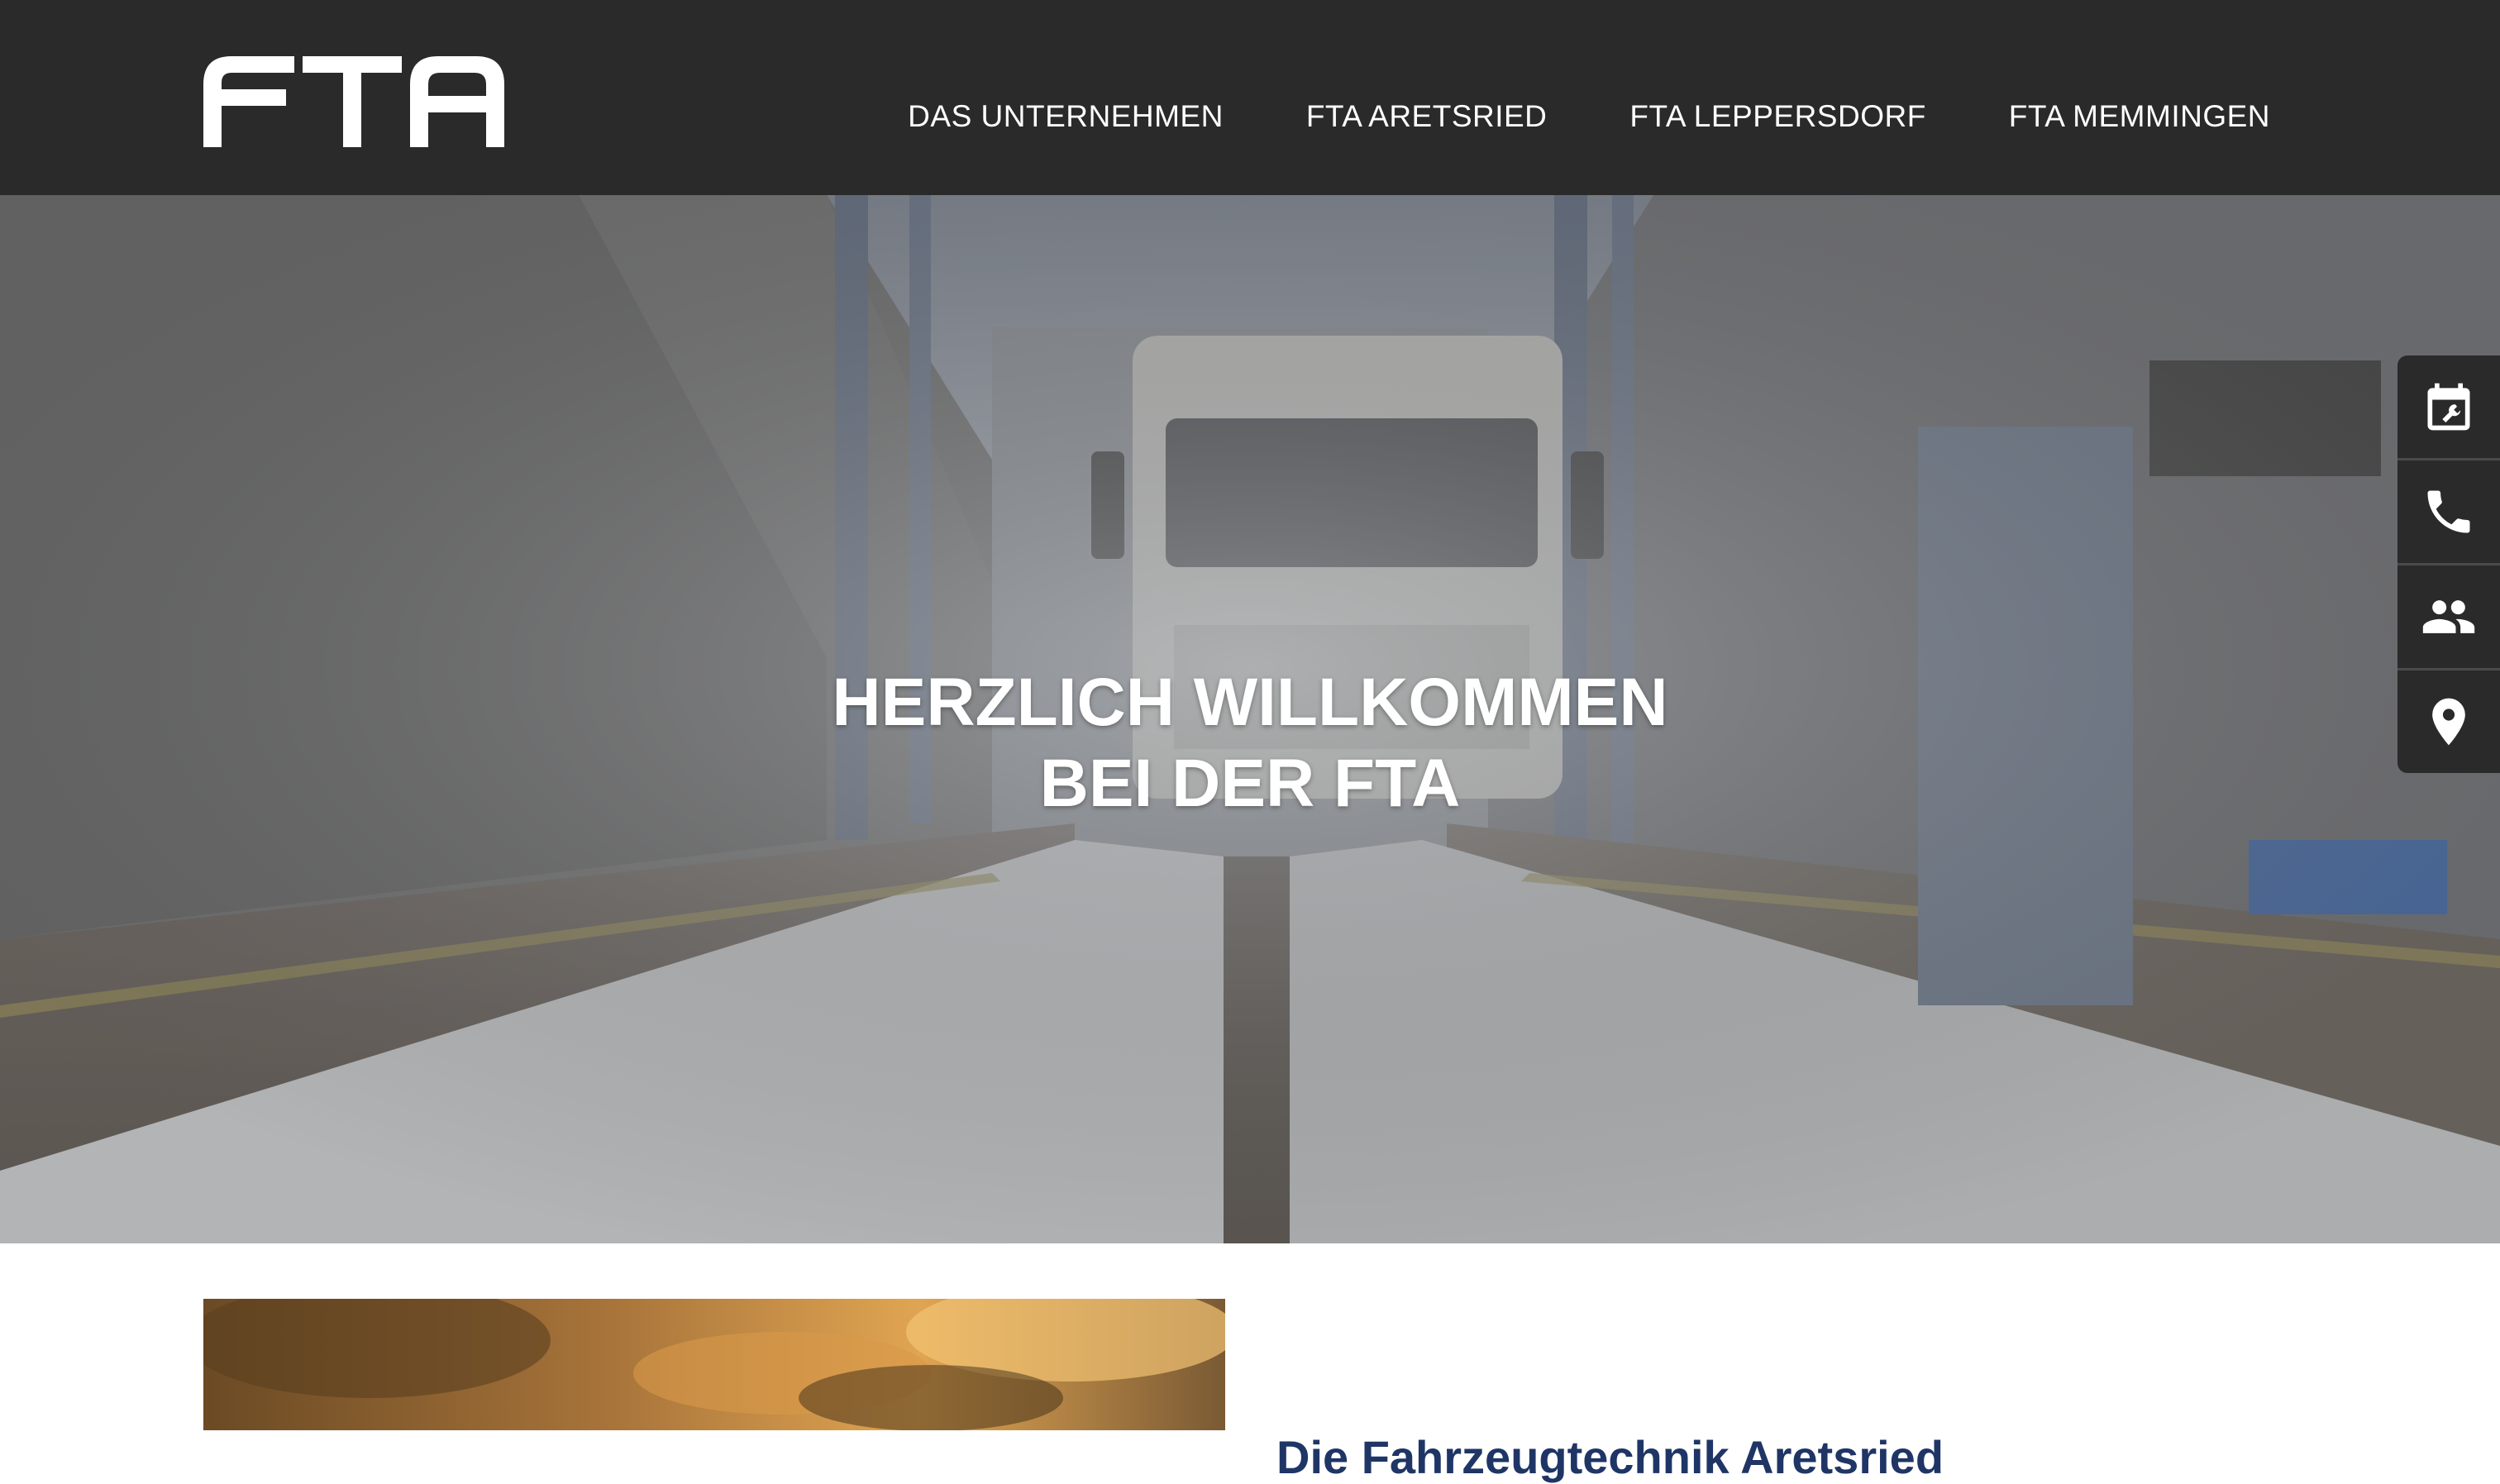 Image resolution: width=2500 pixels, height=1484 pixels. I want to click on nav-item-aretsried: FTA ARETSRIED, so click(1427, 117).